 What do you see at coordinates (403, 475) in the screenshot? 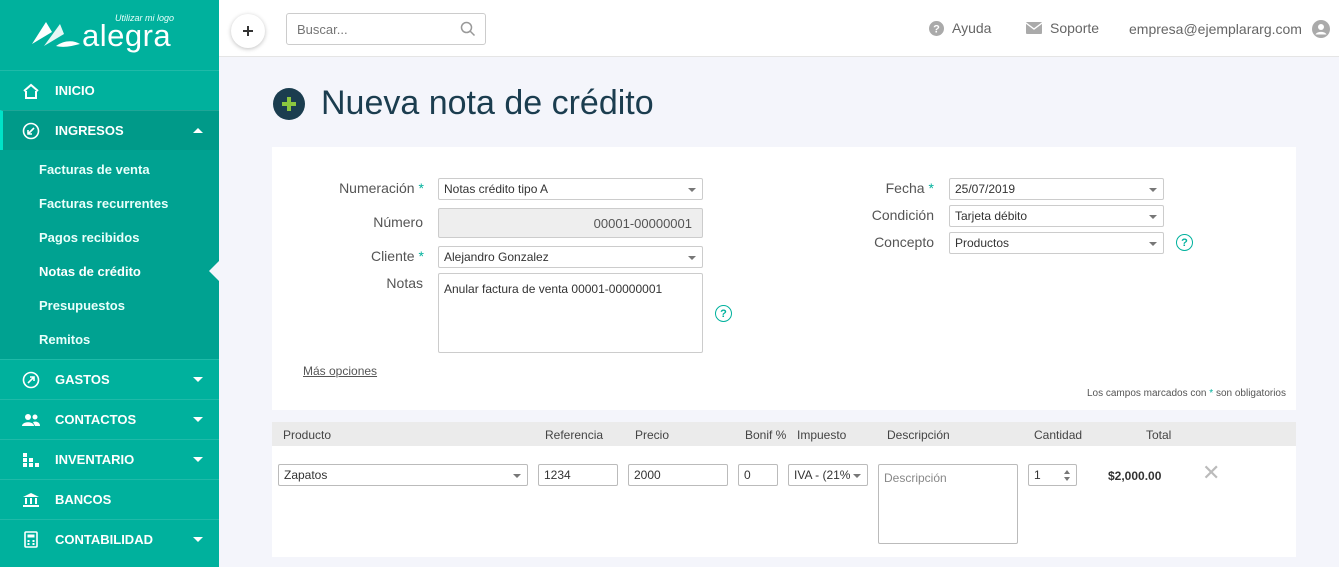
I see `product-select: Zapatos` at bounding box center [403, 475].